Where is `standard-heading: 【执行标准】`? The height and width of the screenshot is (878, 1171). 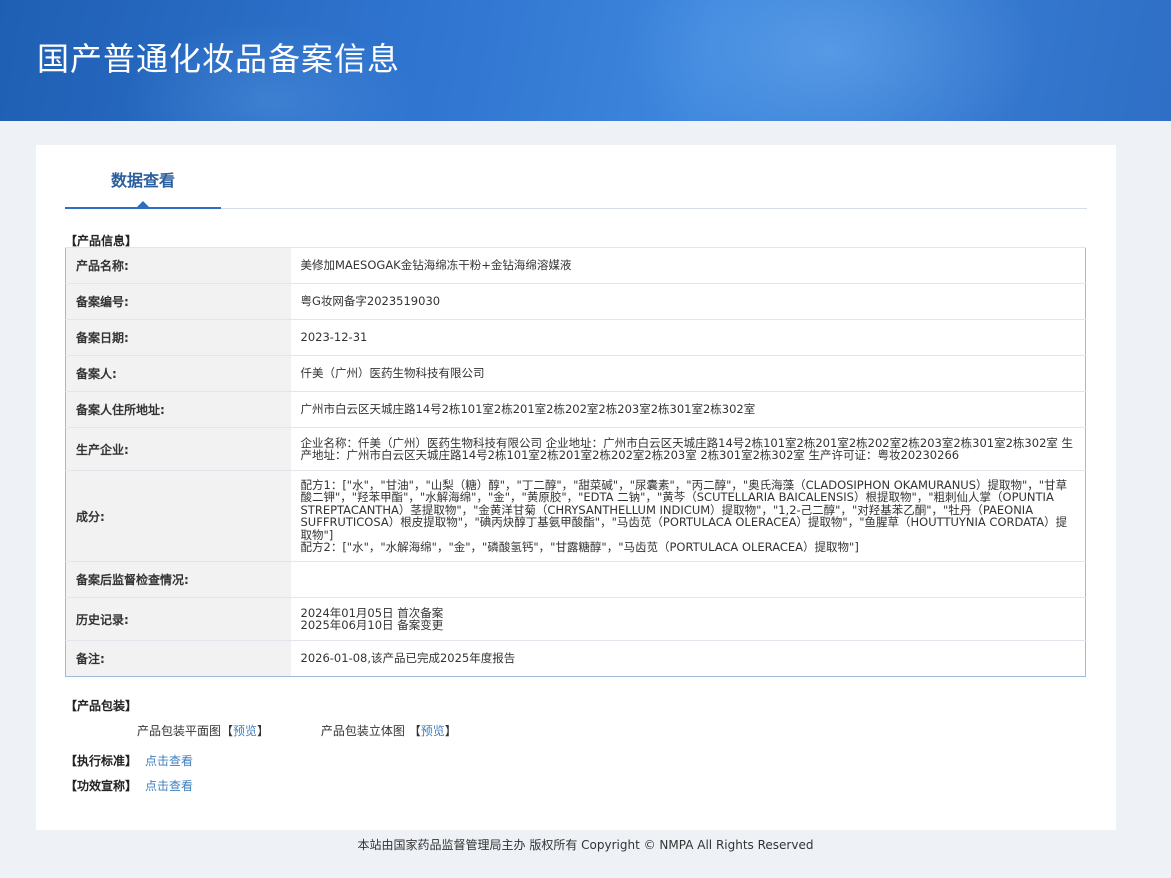
standard-heading: 【执行标准】 is located at coordinates (101, 761).